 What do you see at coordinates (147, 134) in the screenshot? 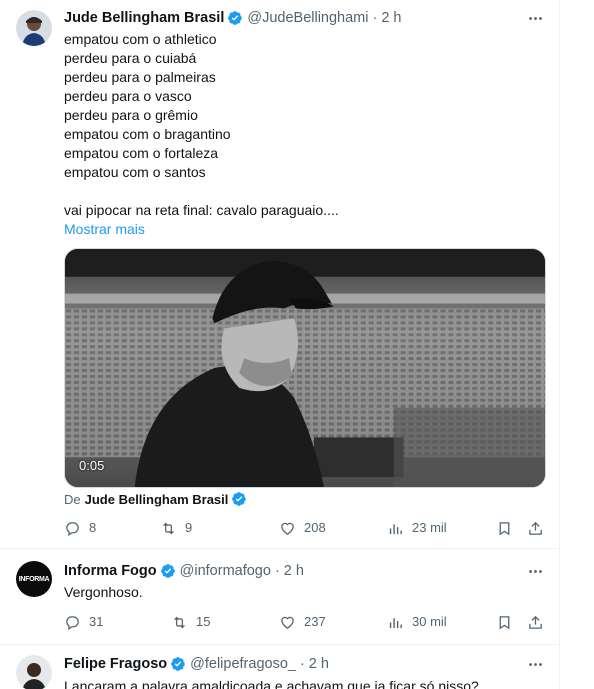
I see `tweet-line: empatou com o bragantino` at bounding box center [147, 134].